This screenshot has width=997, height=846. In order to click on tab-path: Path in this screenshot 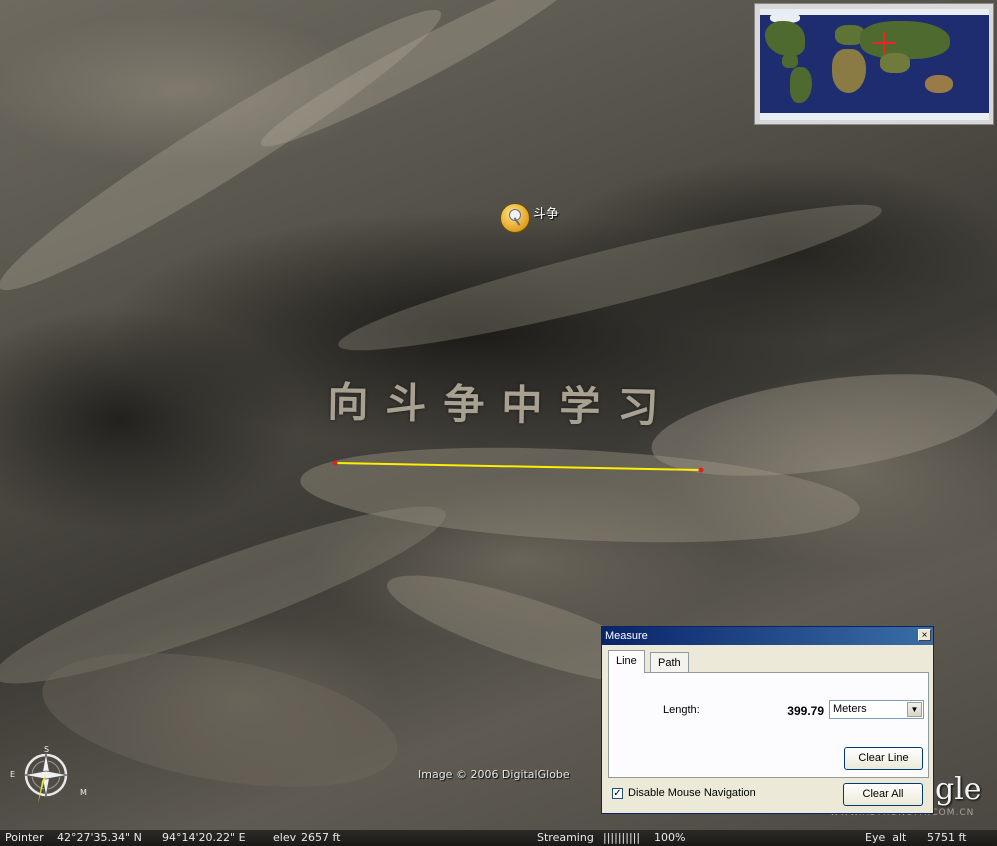, I will do `click(669, 662)`.